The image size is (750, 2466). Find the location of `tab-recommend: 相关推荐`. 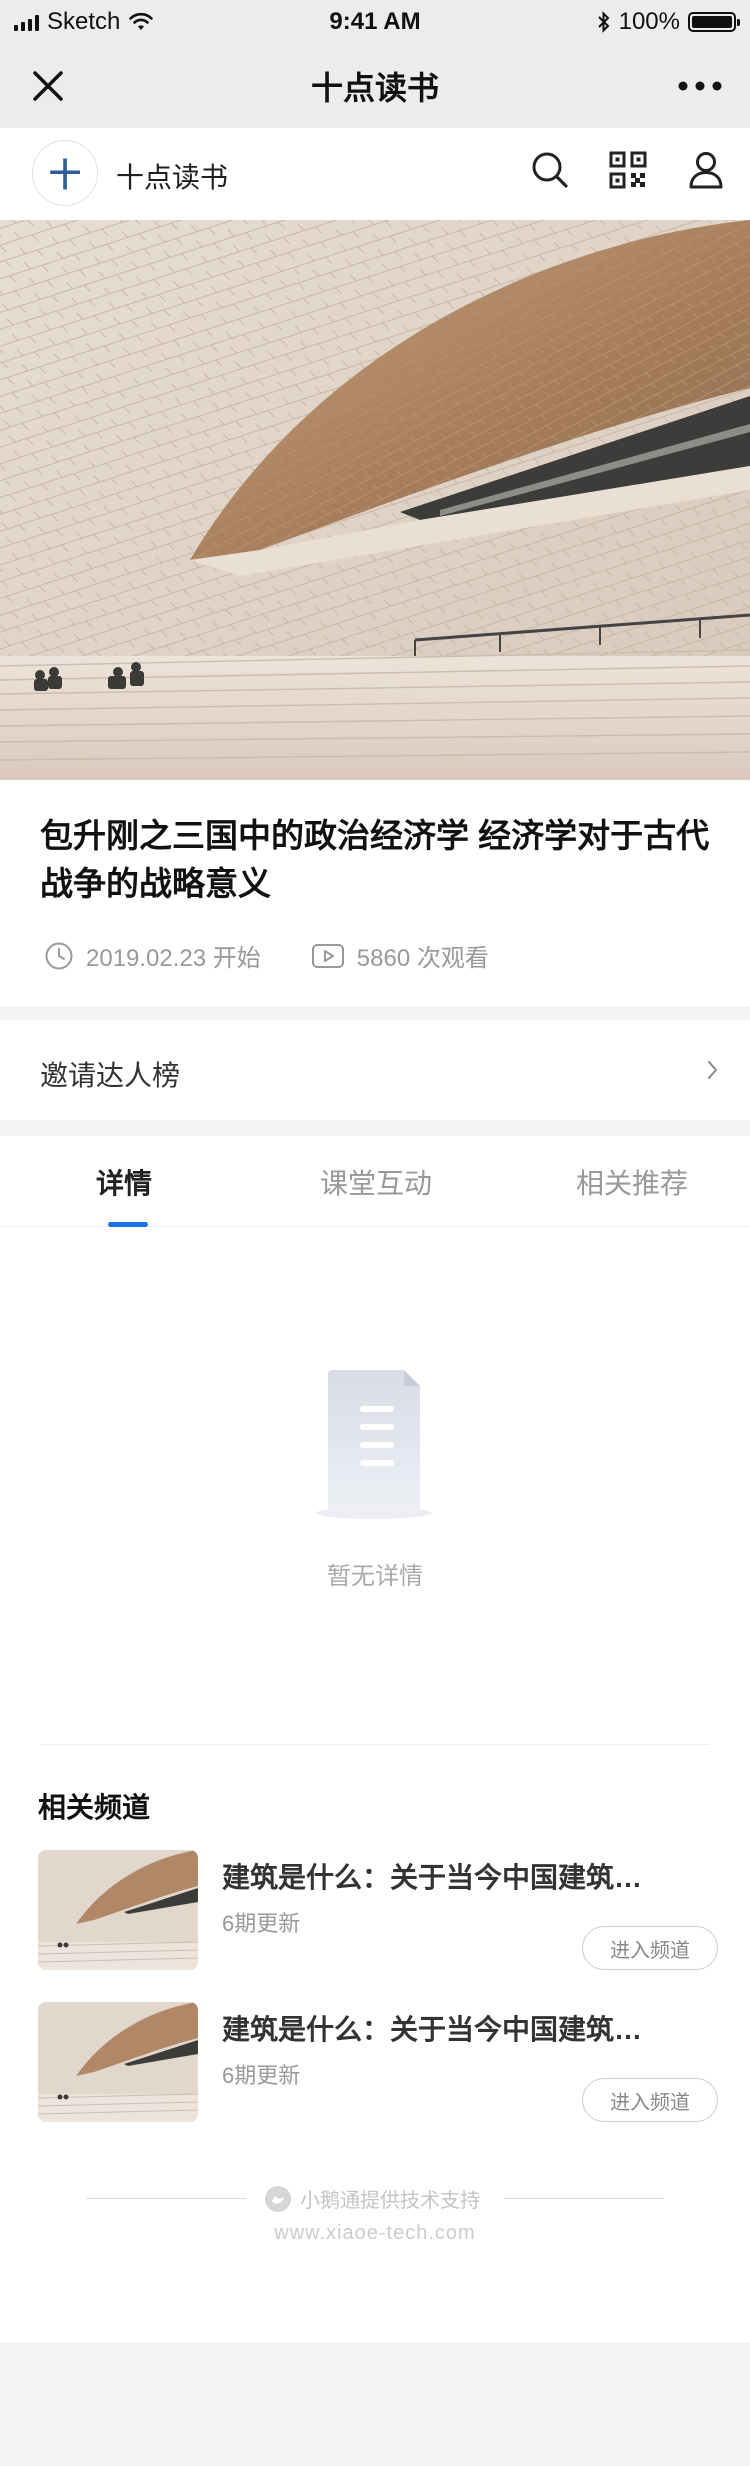

tab-recommend: 相关推荐 is located at coordinates (632, 1182).